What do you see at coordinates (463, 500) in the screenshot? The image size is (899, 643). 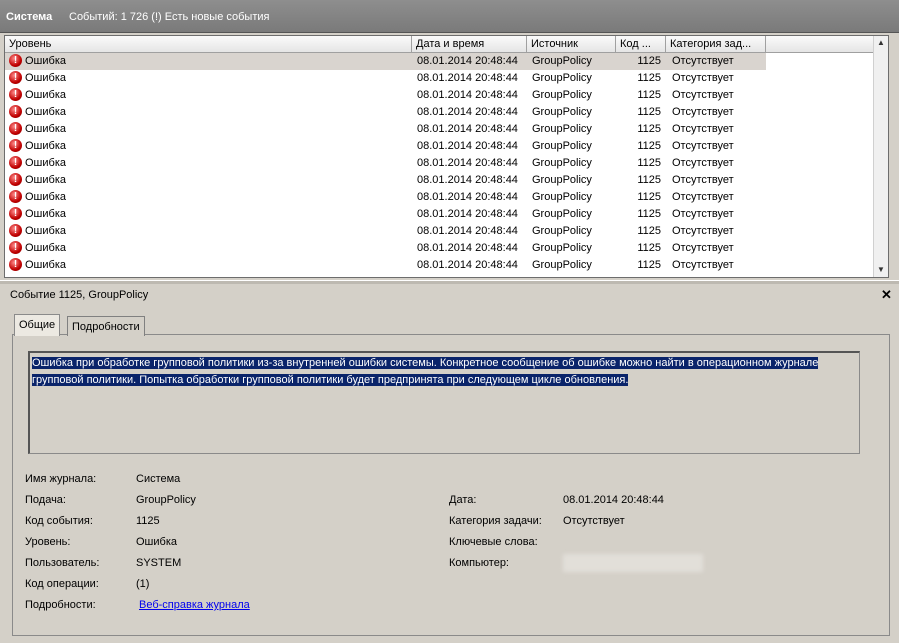 I see `date-label: Дата:` at bounding box center [463, 500].